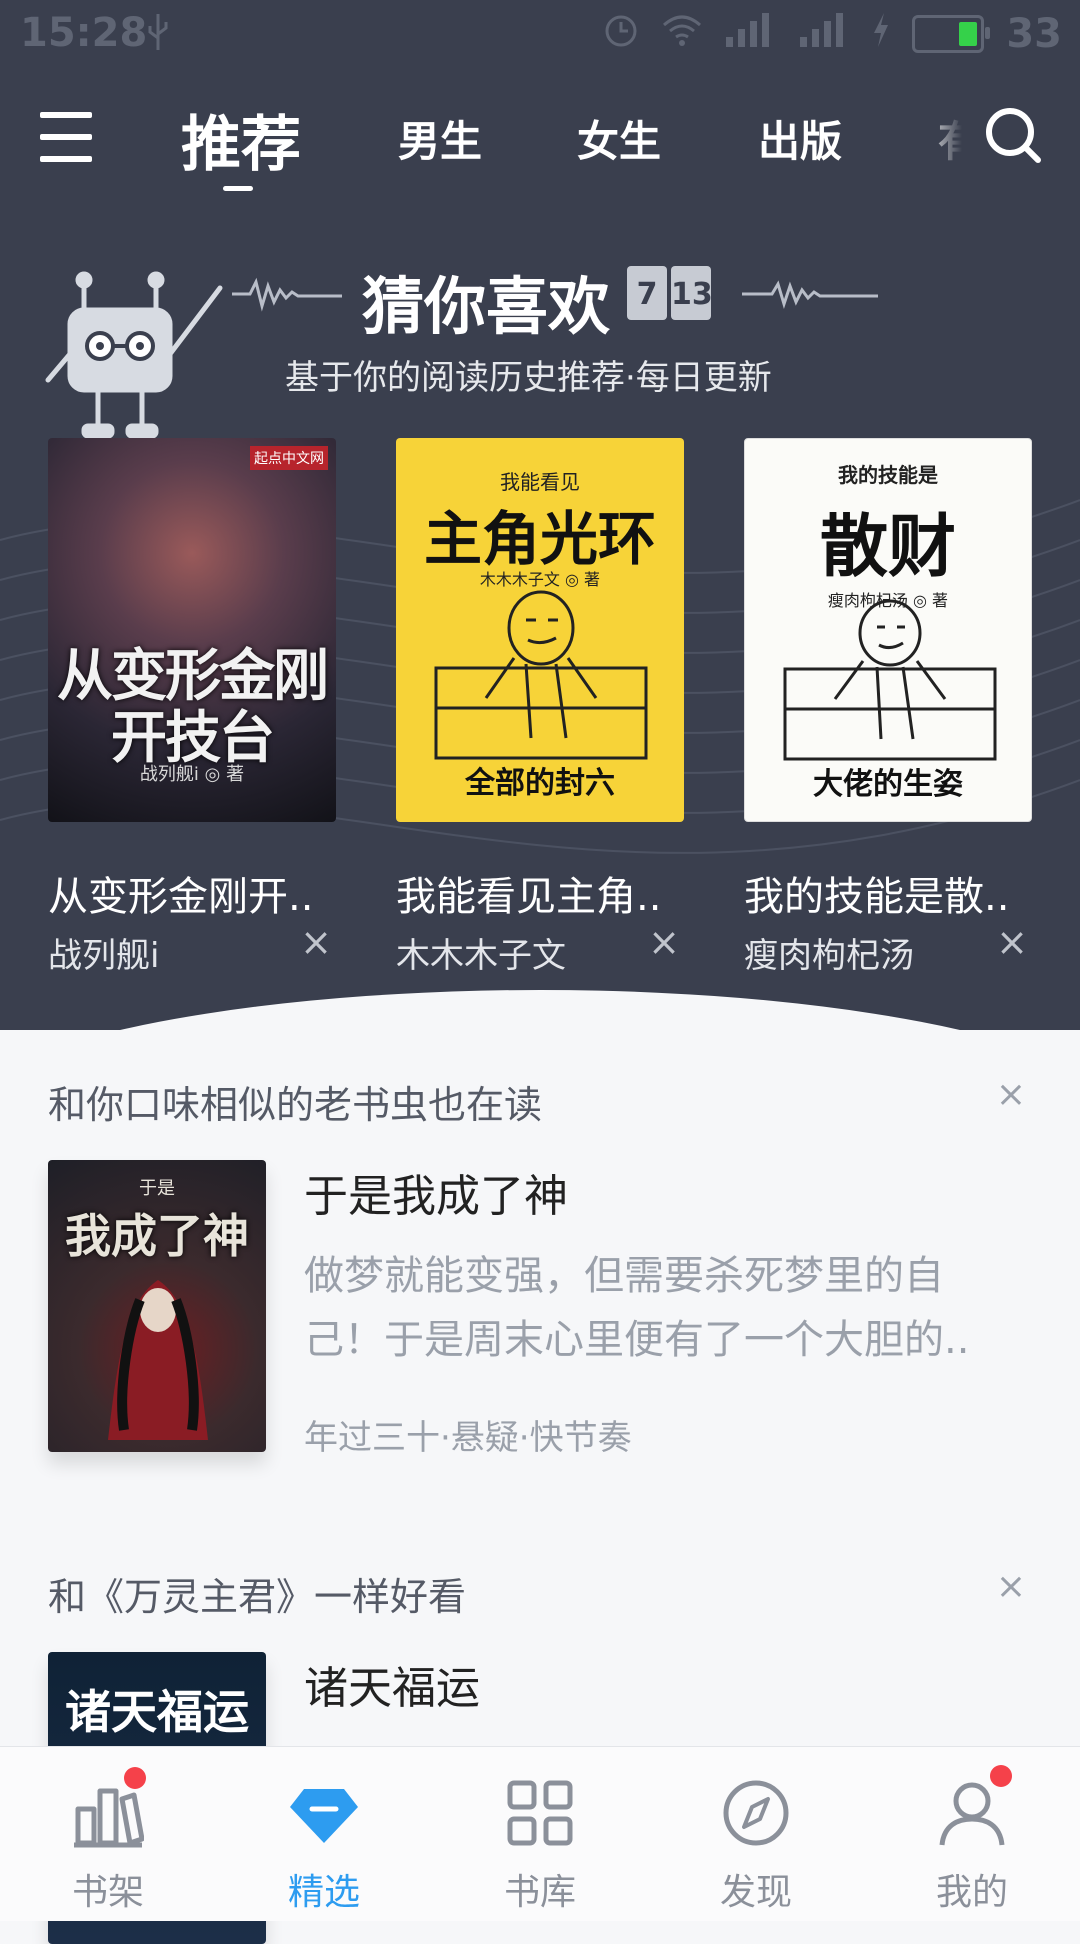  I want to click on book-author: 战列舰i, so click(104, 956).